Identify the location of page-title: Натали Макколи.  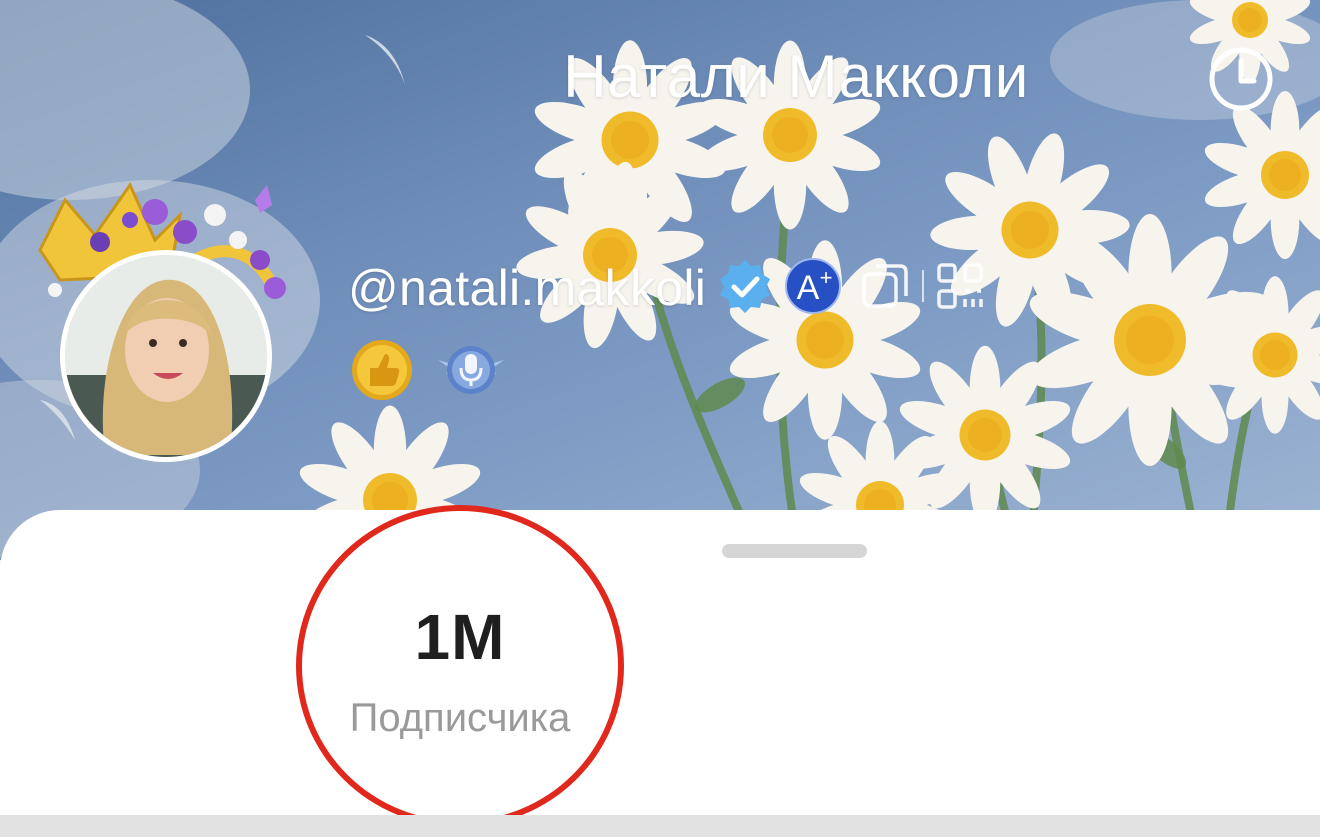
(796, 76).